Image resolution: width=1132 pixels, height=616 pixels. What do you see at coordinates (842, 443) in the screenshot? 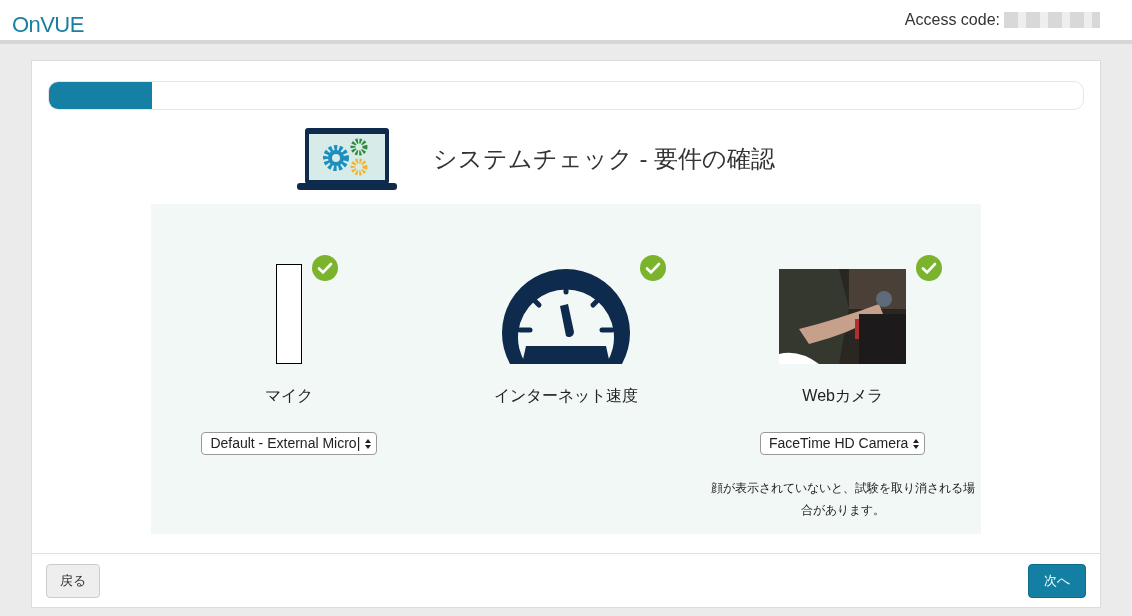
I see `device-select: FaceTime HD Camera` at bounding box center [842, 443].